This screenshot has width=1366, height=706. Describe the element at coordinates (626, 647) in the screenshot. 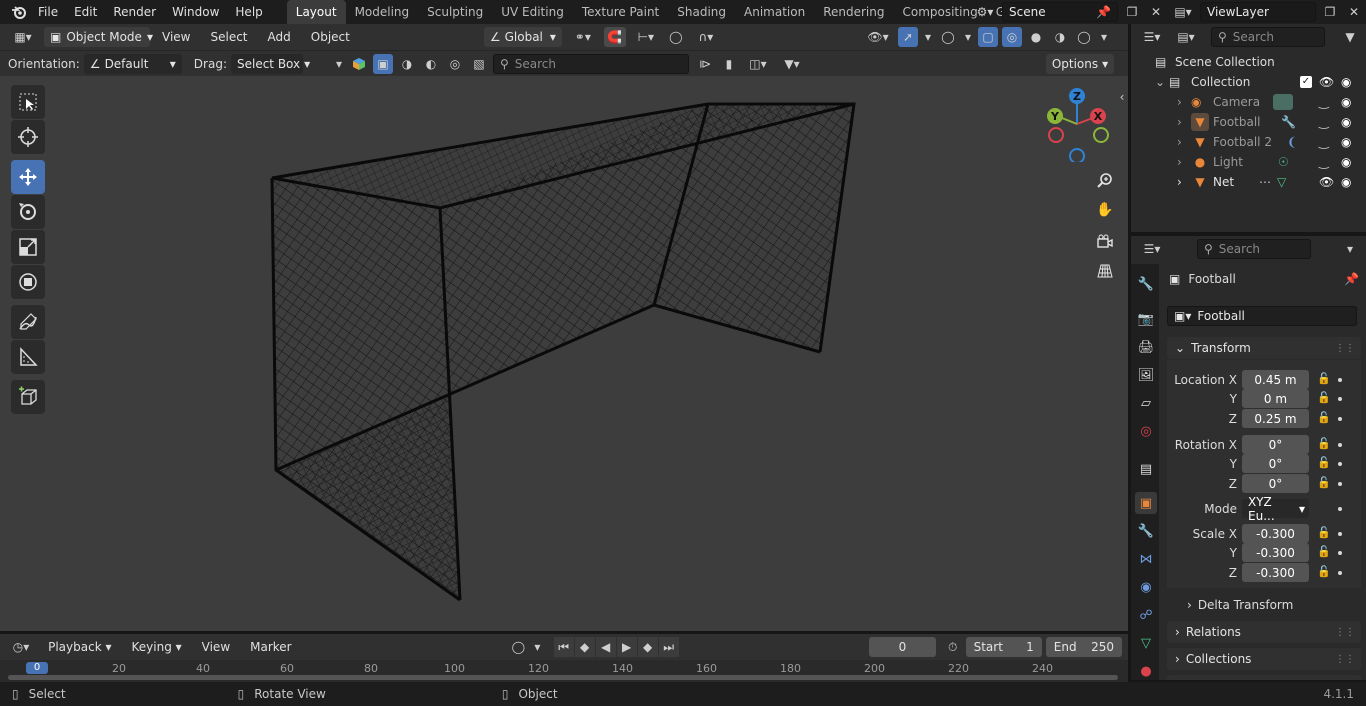

I see `play-icon: ▶` at that location.